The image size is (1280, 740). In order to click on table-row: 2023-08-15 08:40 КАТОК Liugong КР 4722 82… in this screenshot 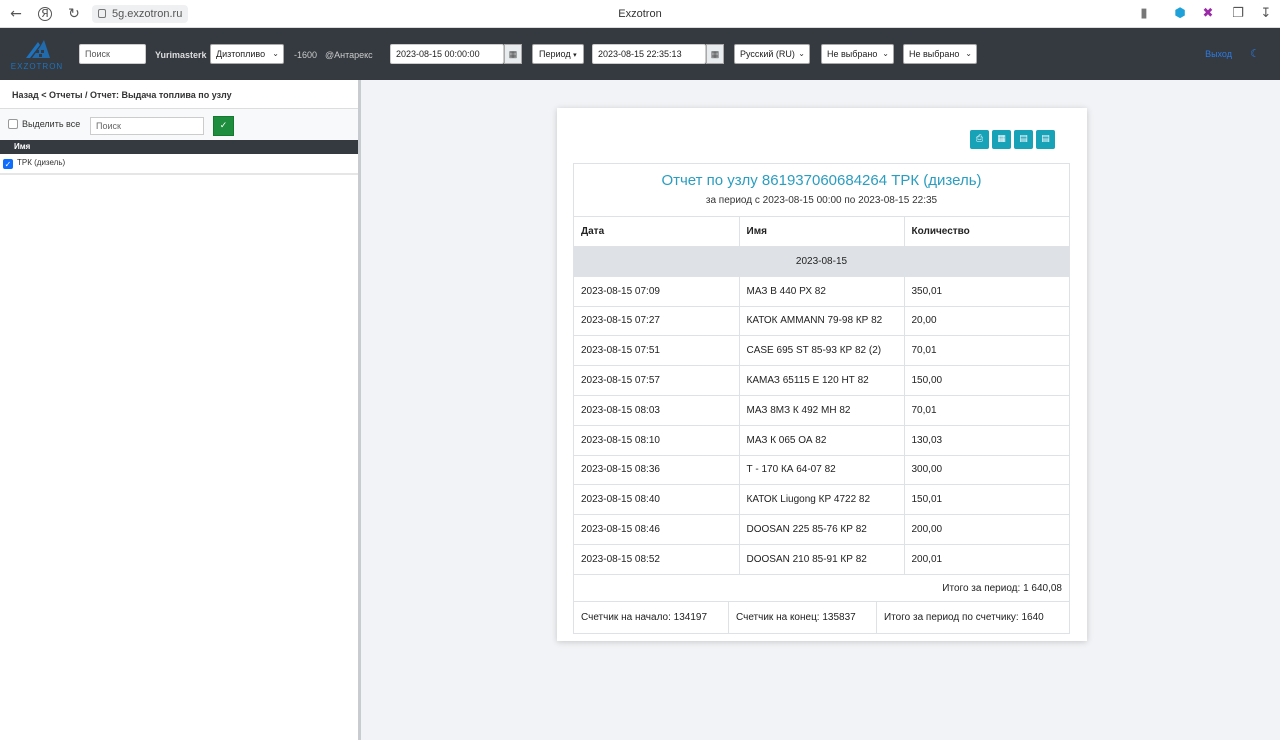, I will do `click(821, 500)`.